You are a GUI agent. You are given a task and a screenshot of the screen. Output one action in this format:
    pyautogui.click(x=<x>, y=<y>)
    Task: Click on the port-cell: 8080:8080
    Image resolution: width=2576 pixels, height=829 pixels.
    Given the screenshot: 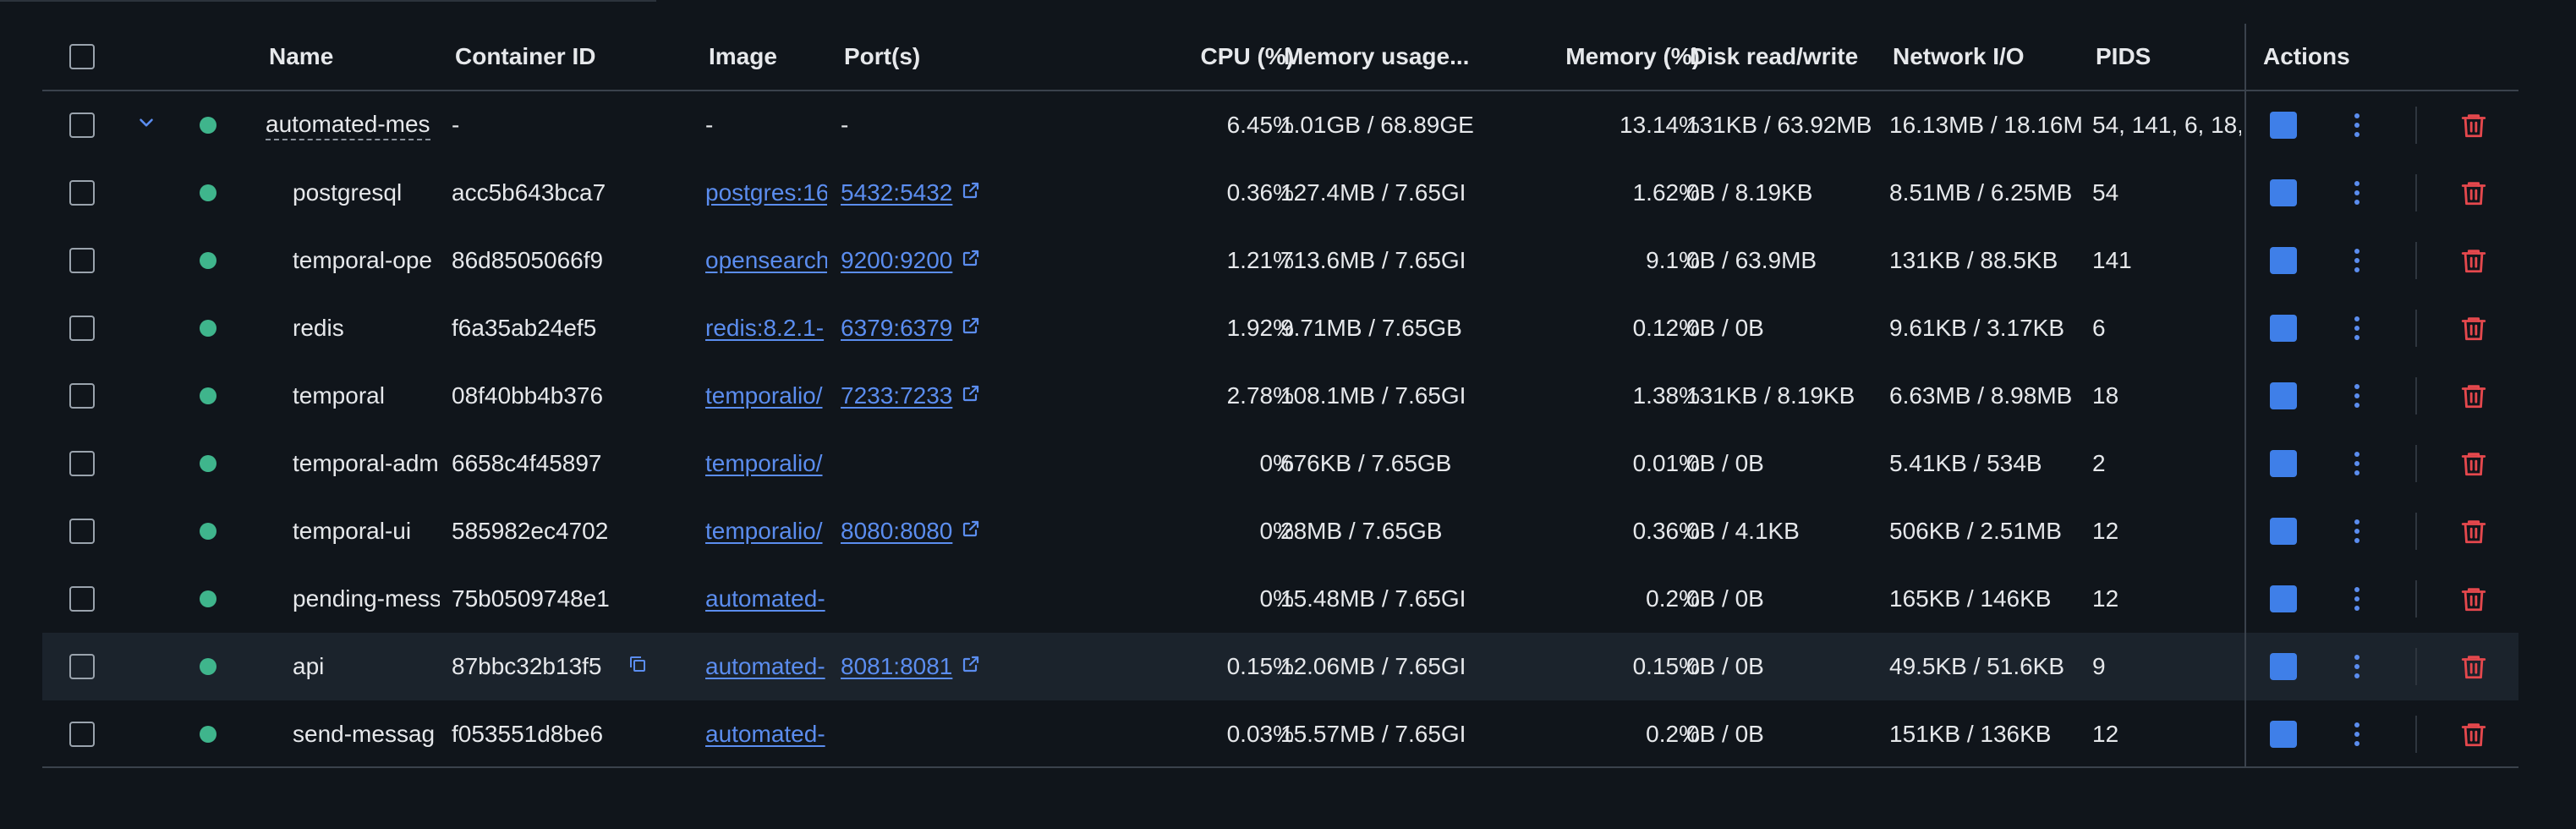 What is the action you would take?
    pyautogui.click(x=942, y=531)
    